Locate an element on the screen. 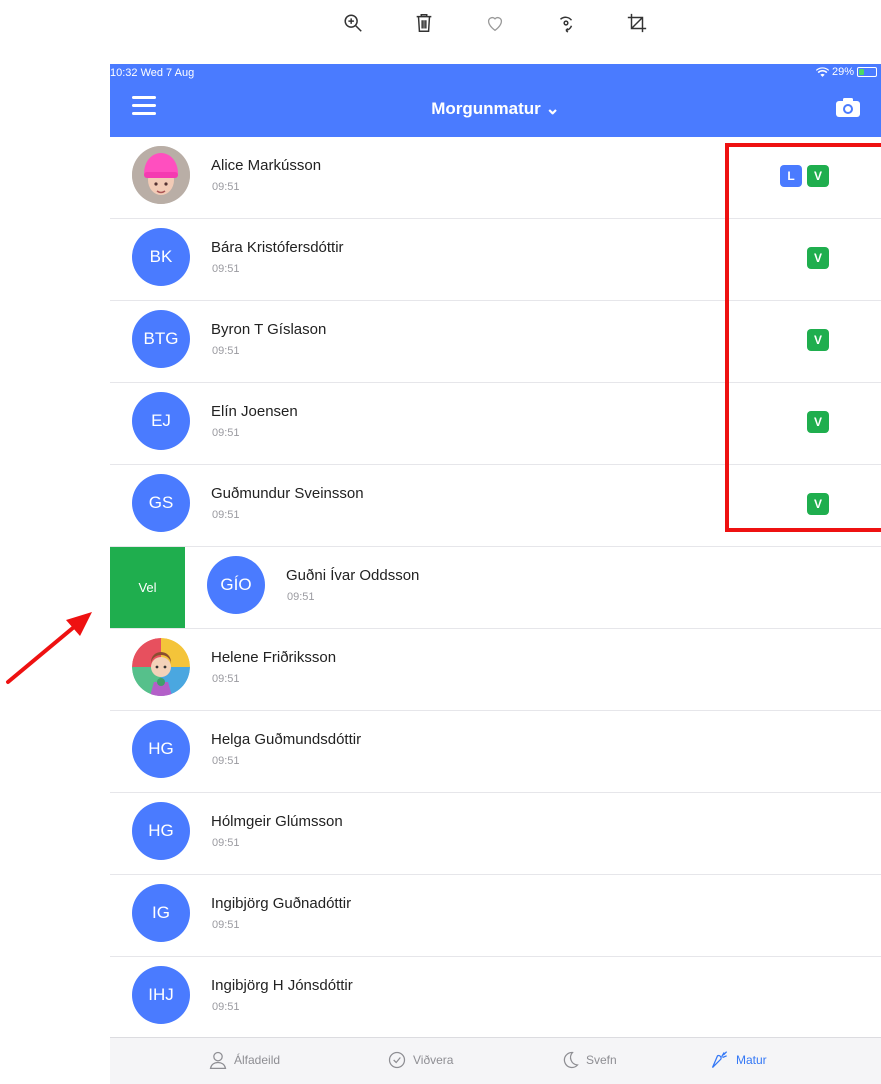 The width and height of the screenshot is (881, 1084). battery-fill is located at coordinates (861, 72).